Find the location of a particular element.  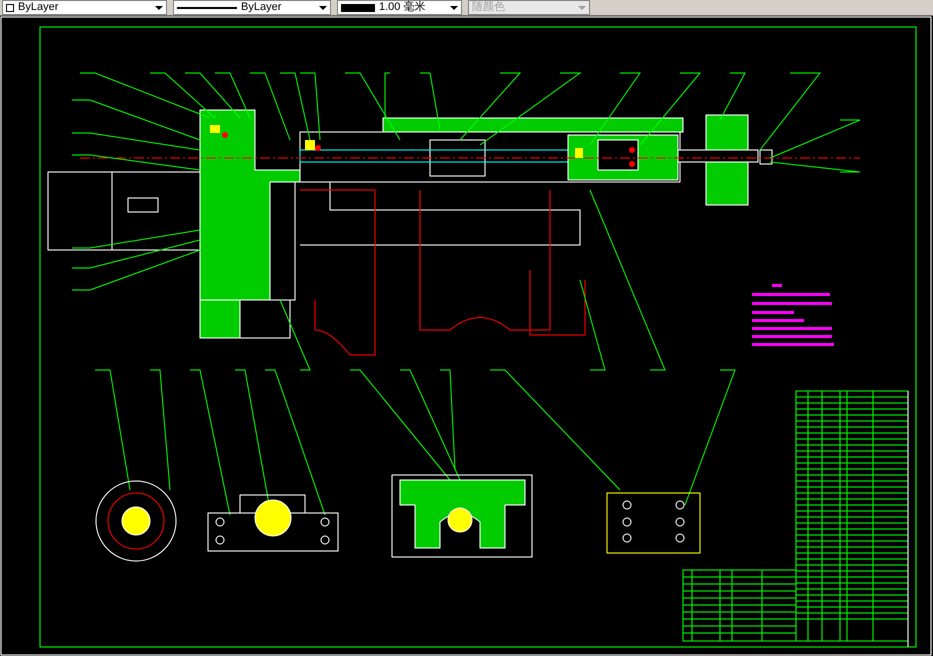

lineweight-swatch-icon is located at coordinates (358, 8).